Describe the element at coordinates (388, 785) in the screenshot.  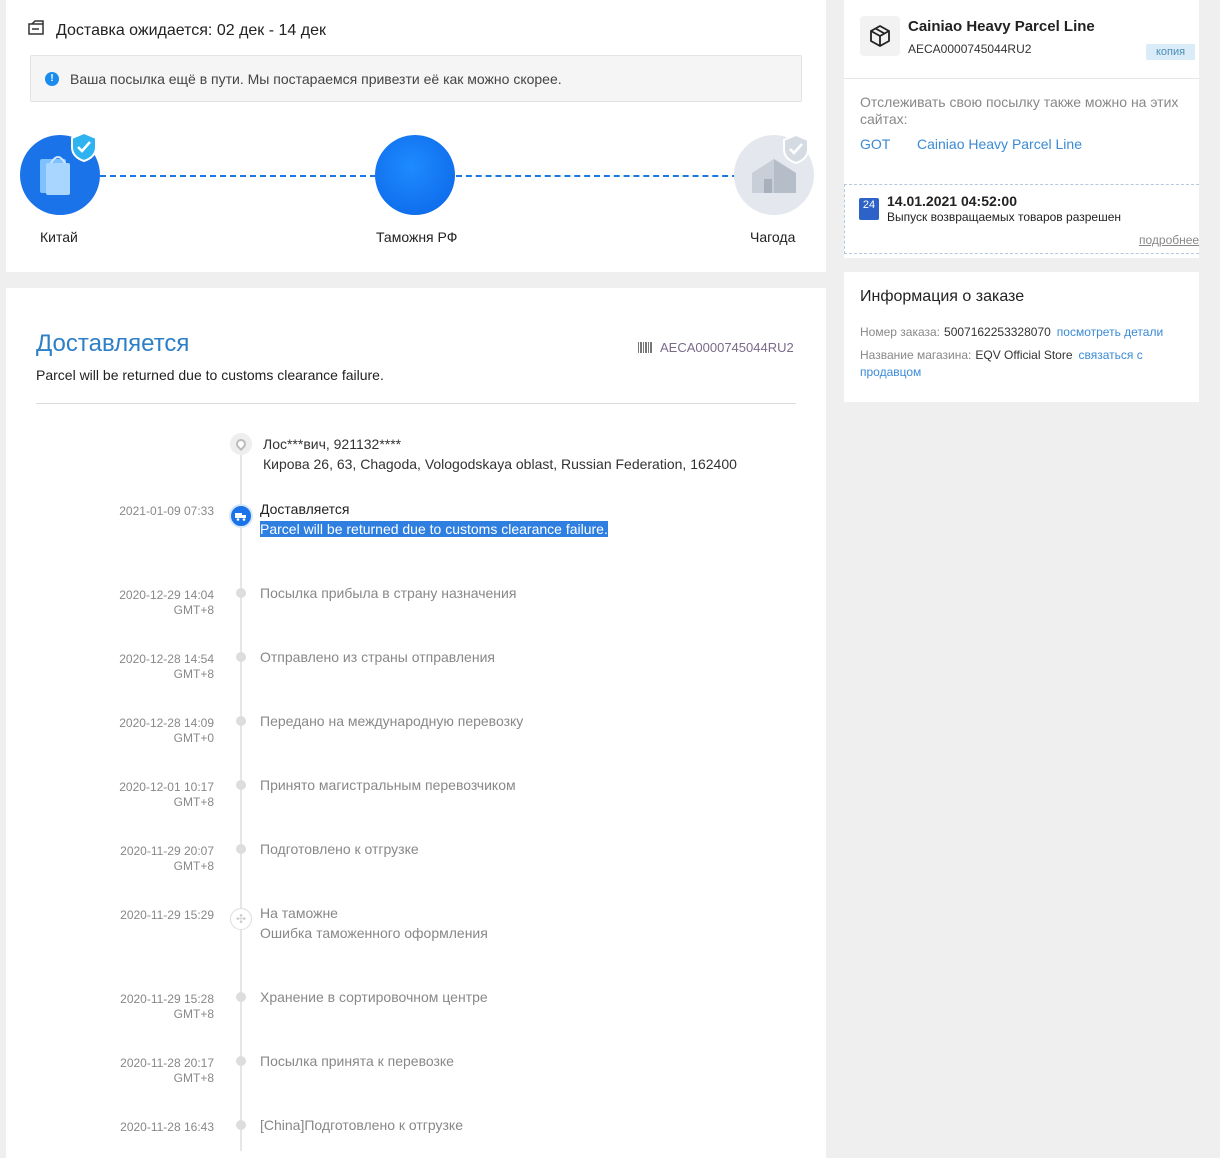
I see `list-item: Принято магистральным перевозчиком` at that location.